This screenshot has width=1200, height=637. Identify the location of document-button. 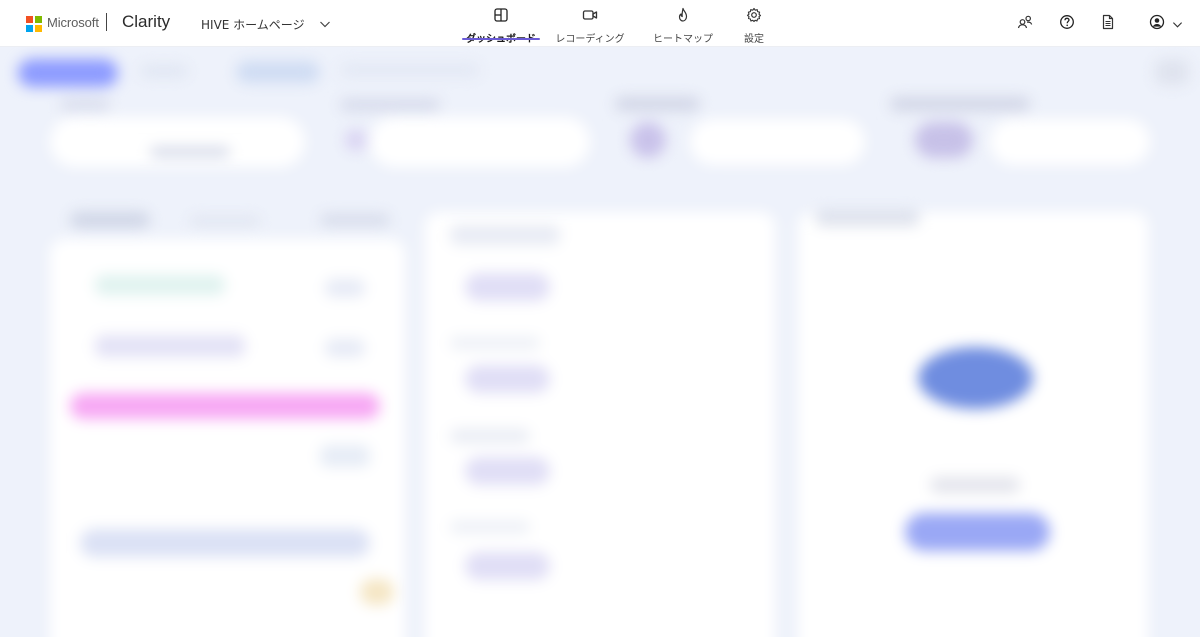
(1108, 24).